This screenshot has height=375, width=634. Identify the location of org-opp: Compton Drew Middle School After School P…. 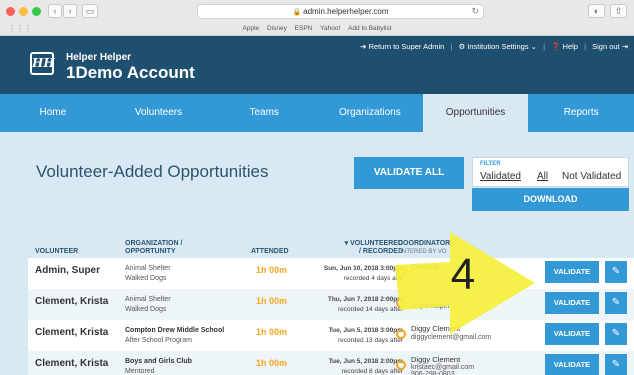
(175, 335).